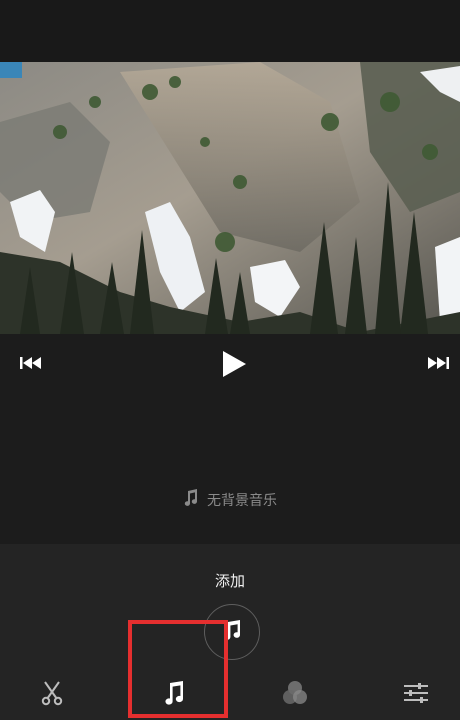 The image size is (460, 720). I want to click on sliders-icon, so click(416, 695).